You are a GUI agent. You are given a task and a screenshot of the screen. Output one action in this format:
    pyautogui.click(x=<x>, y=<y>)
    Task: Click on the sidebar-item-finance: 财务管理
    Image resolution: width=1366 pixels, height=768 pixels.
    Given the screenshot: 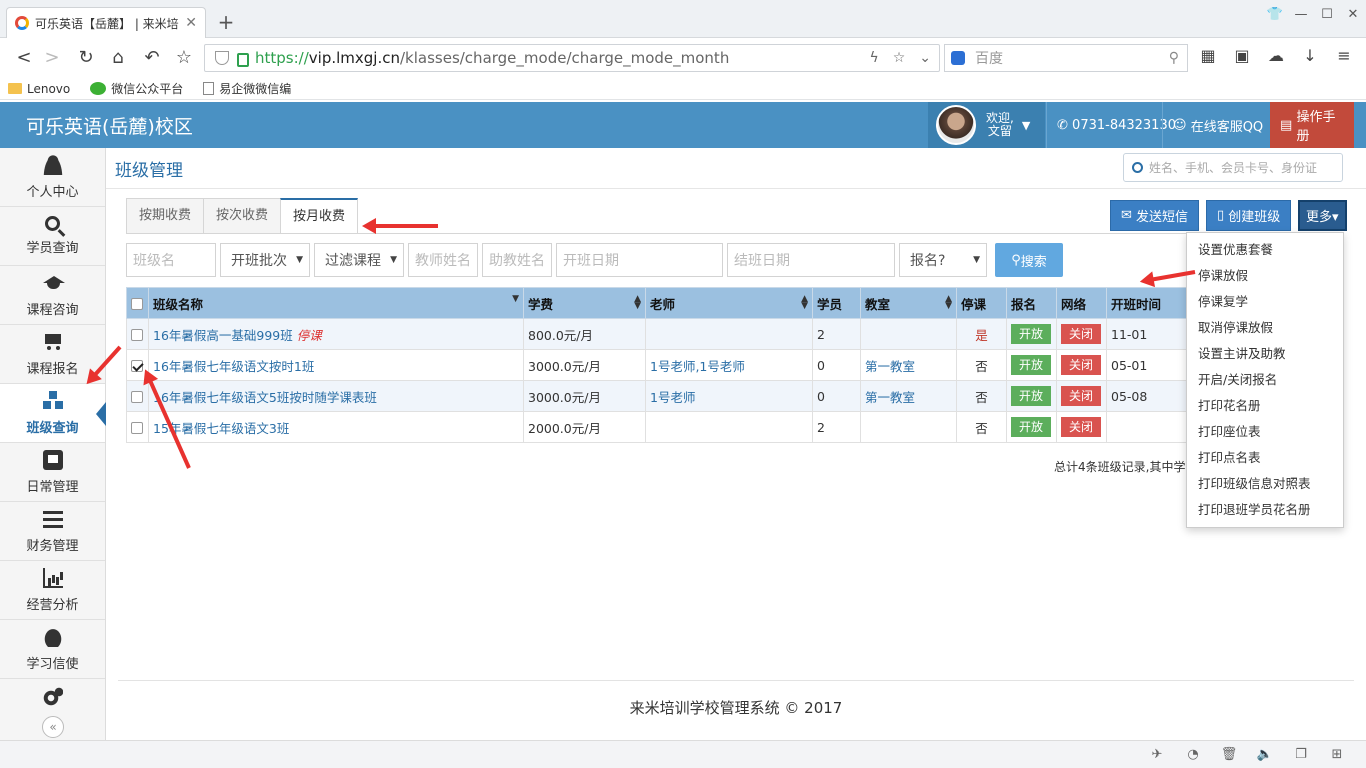 What is the action you would take?
    pyautogui.click(x=52, y=531)
    